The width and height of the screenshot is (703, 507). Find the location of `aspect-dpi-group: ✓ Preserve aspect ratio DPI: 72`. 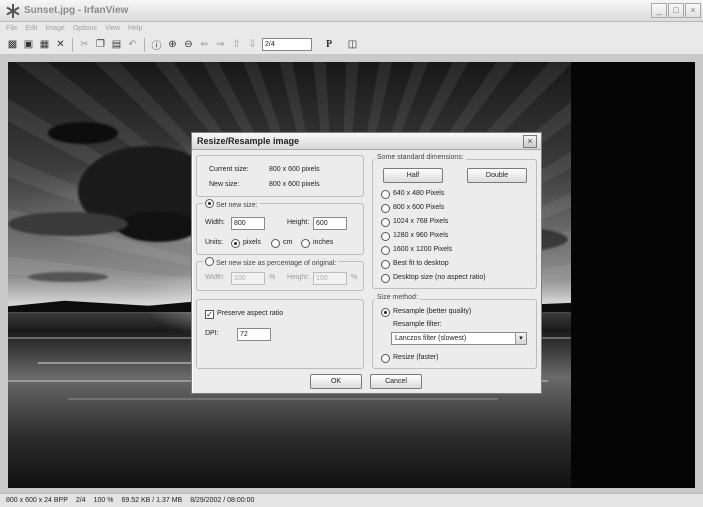

aspect-dpi-group: ✓ Preserve aspect ratio DPI: 72 is located at coordinates (280, 334).